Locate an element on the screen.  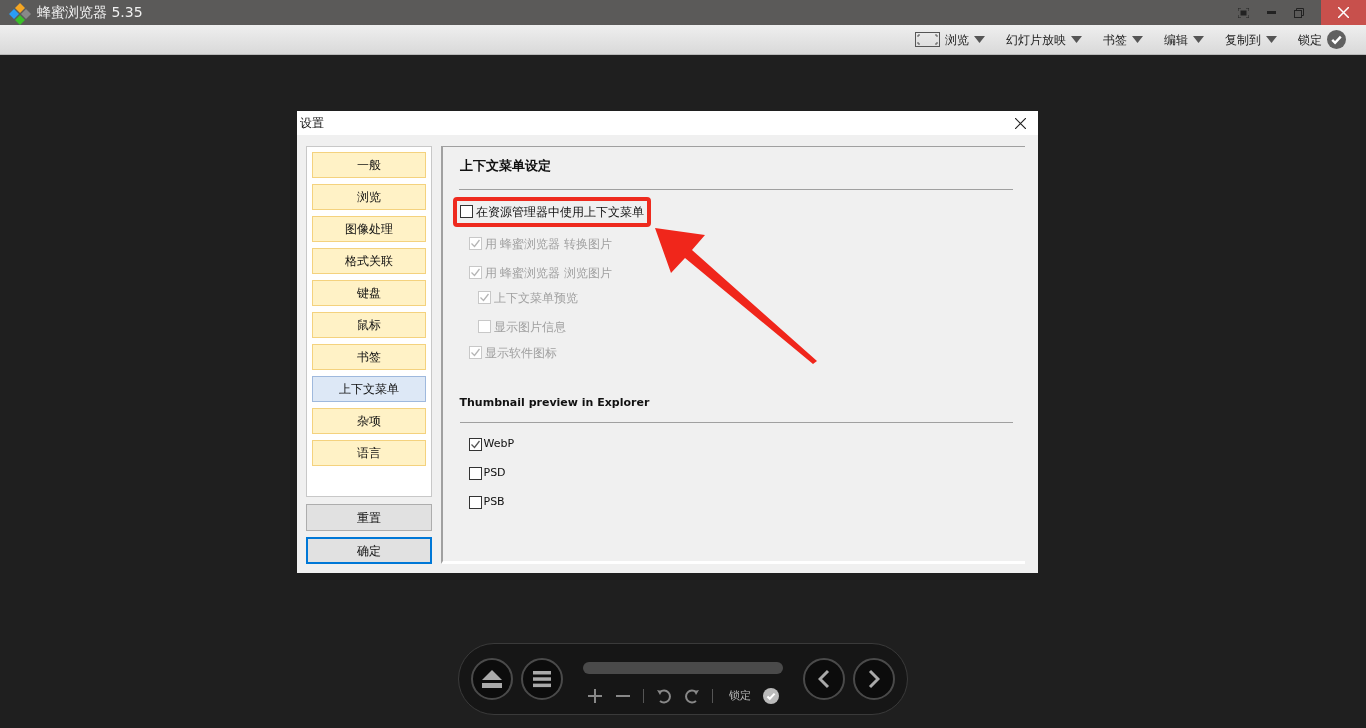
menu-icon is located at coordinates (542, 679).